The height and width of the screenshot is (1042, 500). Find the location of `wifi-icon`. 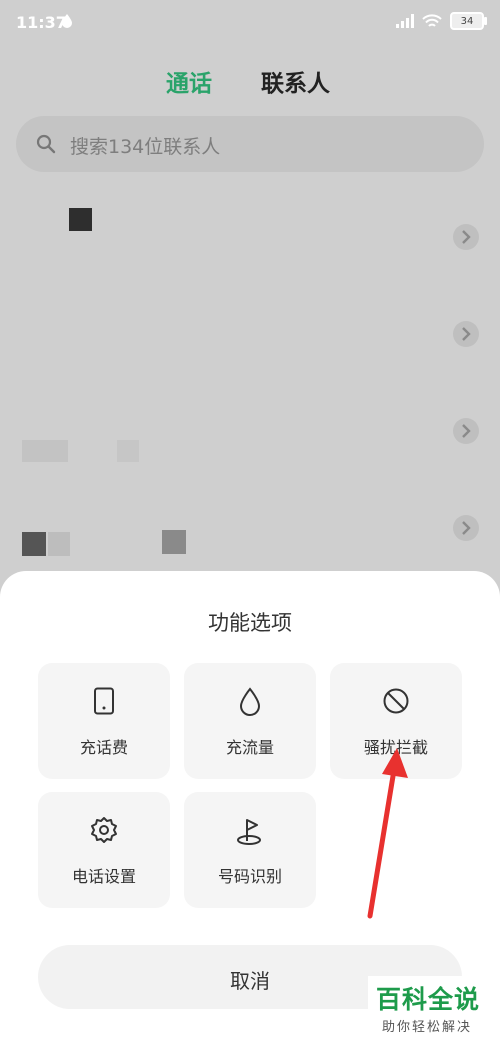

wifi-icon is located at coordinates (432, 20).